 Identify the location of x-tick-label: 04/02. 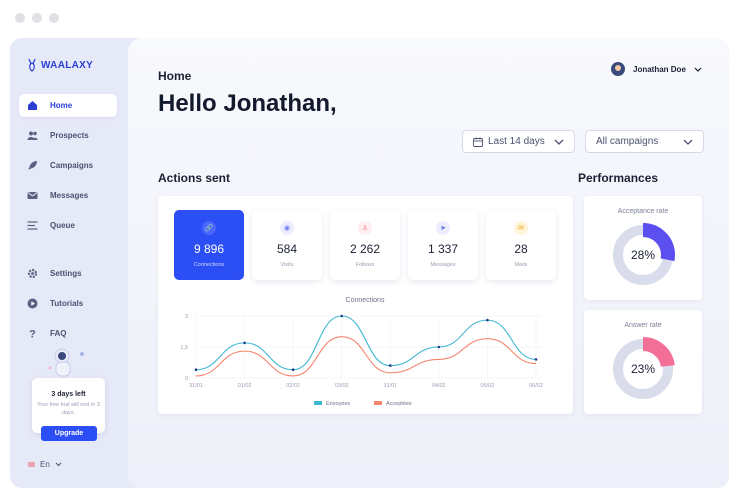
(439, 386).